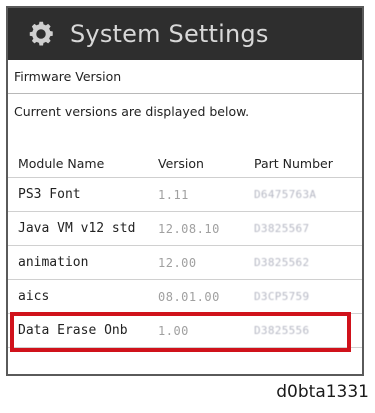  What do you see at coordinates (61, 163) in the screenshot?
I see `column-header-module-name: Module Name` at bounding box center [61, 163].